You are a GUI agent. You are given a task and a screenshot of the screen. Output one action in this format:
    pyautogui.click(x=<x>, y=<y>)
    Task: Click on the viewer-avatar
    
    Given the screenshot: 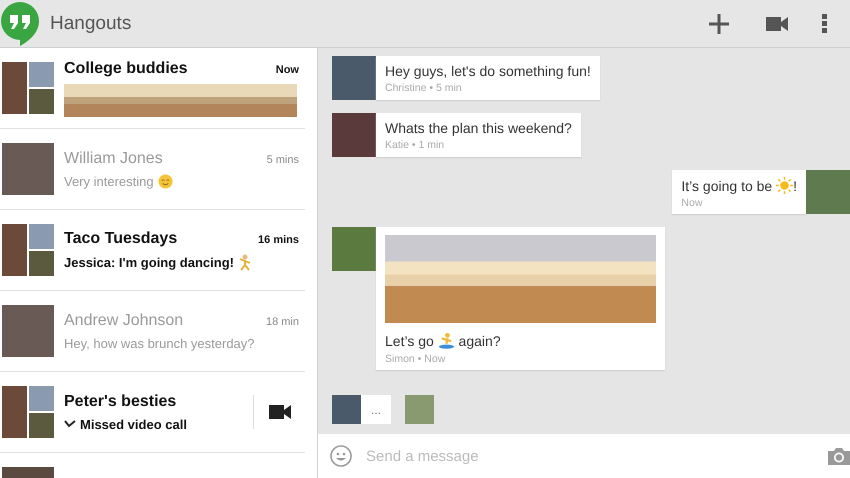 What is the action you would take?
    pyautogui.click(x=419, y=409)
    